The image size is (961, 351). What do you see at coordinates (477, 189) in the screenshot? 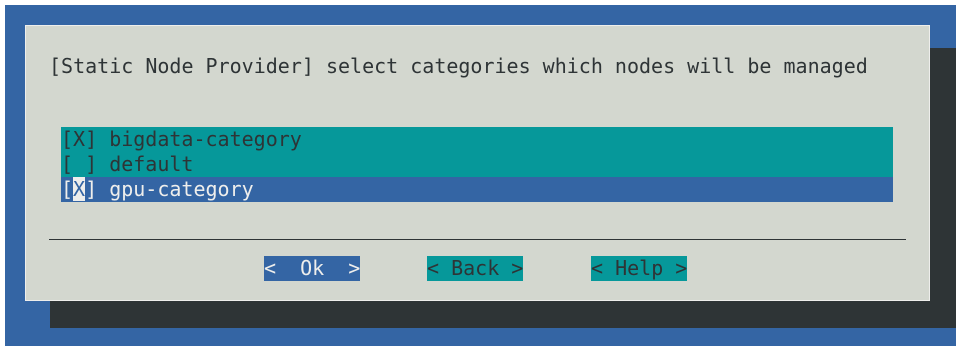
I see `checklist-item-gpu-category: [X] gpu-category` at bounding box center [477, 189].